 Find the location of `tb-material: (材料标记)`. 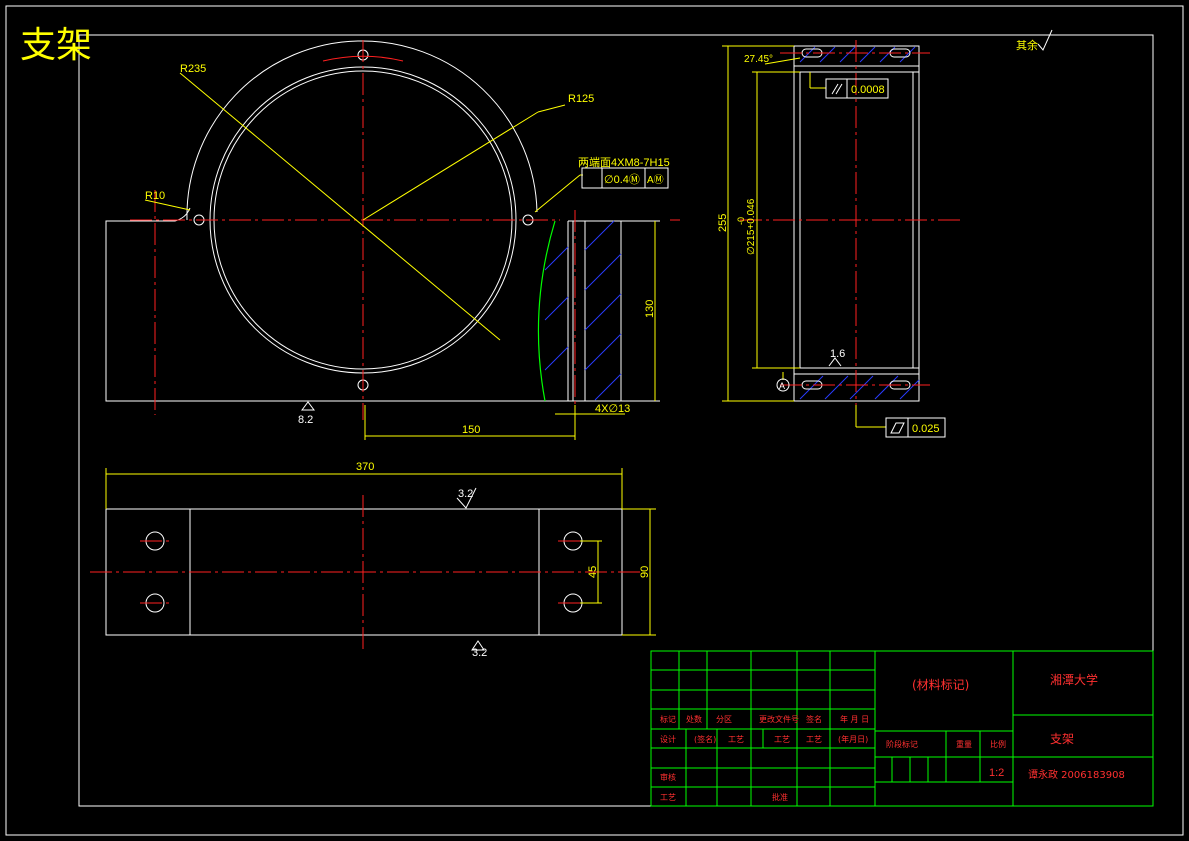

tb-material: (材料标记) is located at coordinates (940, 685).